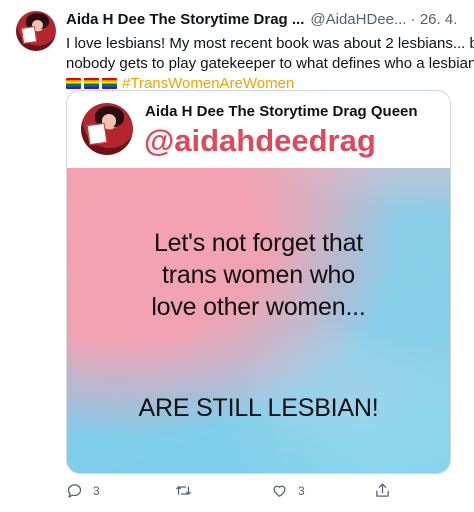 This screenshot has width=474, height=512. I want to click on retweet-button, so click(188, 490).